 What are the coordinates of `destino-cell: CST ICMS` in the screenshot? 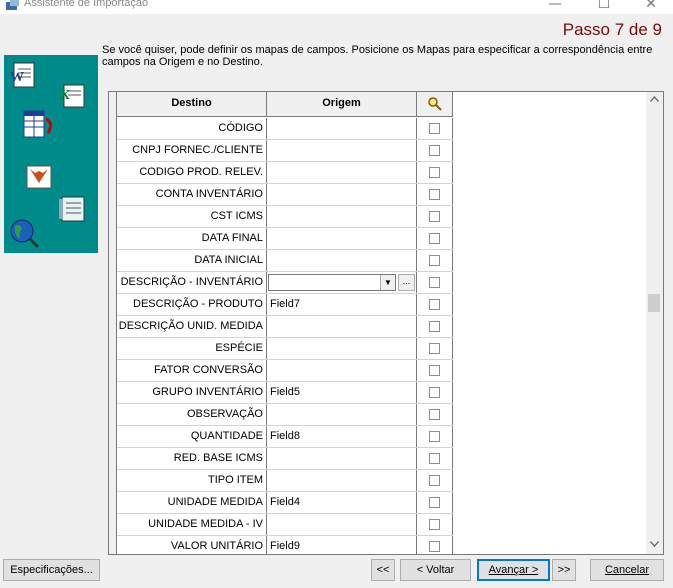 It's located at (192, 216).